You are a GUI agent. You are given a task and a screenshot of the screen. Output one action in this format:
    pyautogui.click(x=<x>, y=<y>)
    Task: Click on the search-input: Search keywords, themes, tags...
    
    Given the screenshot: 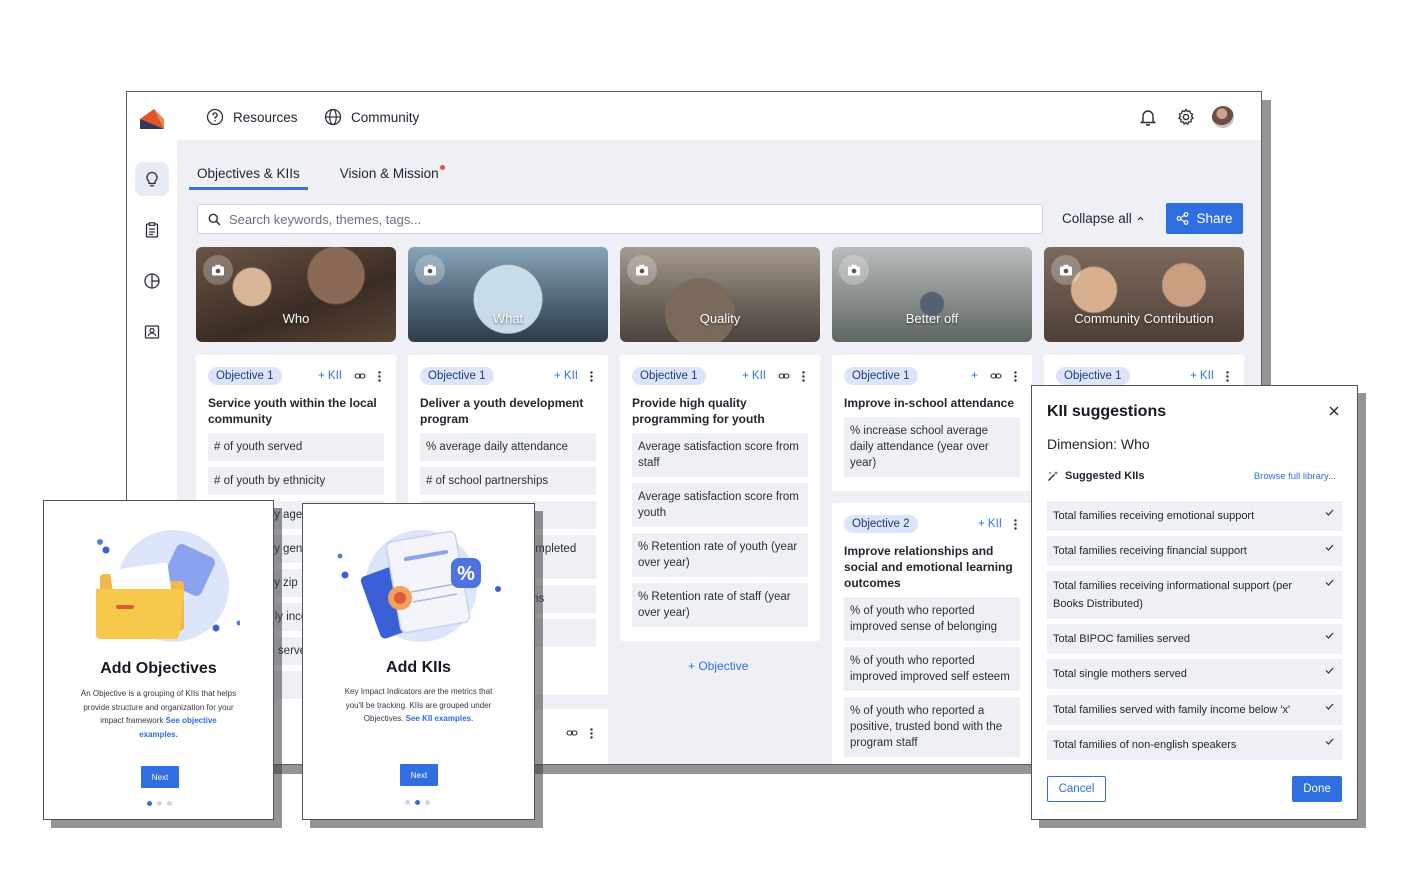 What is the action you would take?
    pyautogui.click(x=620, y=219)
    